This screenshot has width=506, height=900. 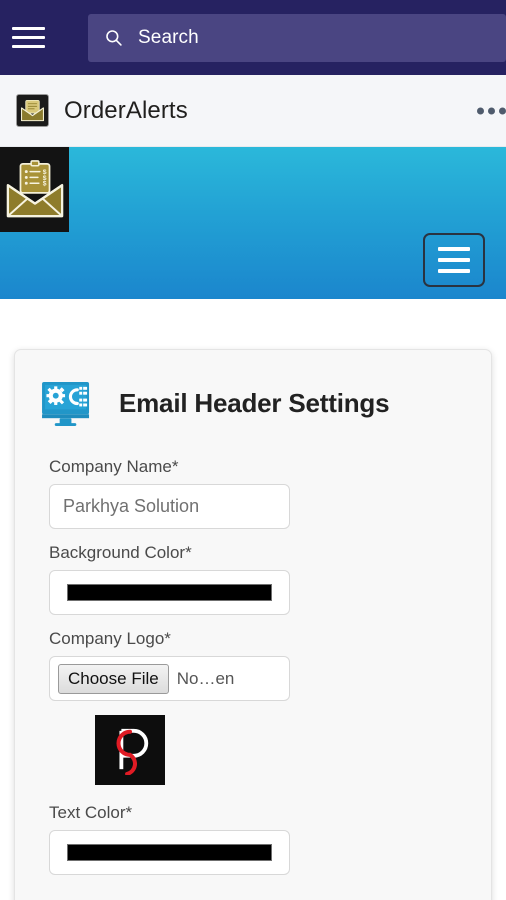 I want to click on field-company-logo: Company Logo* Choose File No…en, so click(x=253, y=665).